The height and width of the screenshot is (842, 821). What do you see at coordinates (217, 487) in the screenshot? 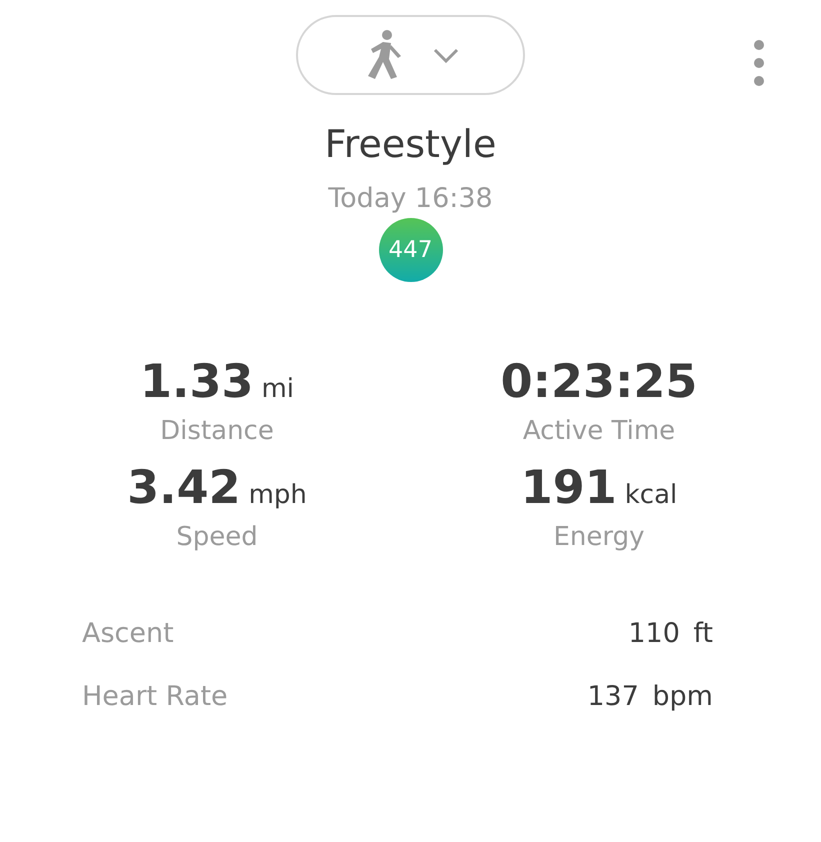
I see `stat-value: 3.42 mph` at bounding box center [217, 487].